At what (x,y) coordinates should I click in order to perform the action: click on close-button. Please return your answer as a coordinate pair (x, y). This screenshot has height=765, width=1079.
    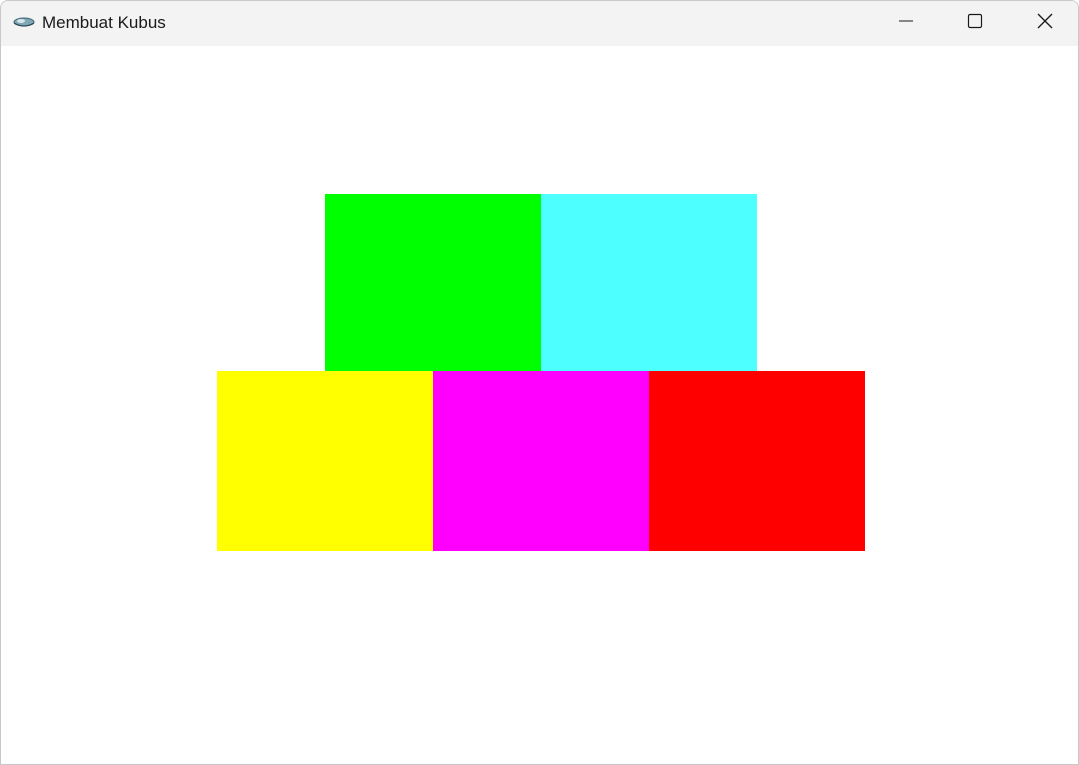
    Looking at the image, I should click on (1044, 23).